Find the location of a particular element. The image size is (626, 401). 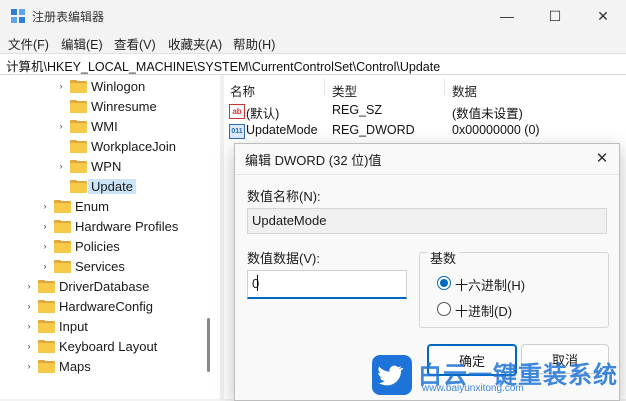

value-type: REG_SZ is located at coordinates (357, 110).